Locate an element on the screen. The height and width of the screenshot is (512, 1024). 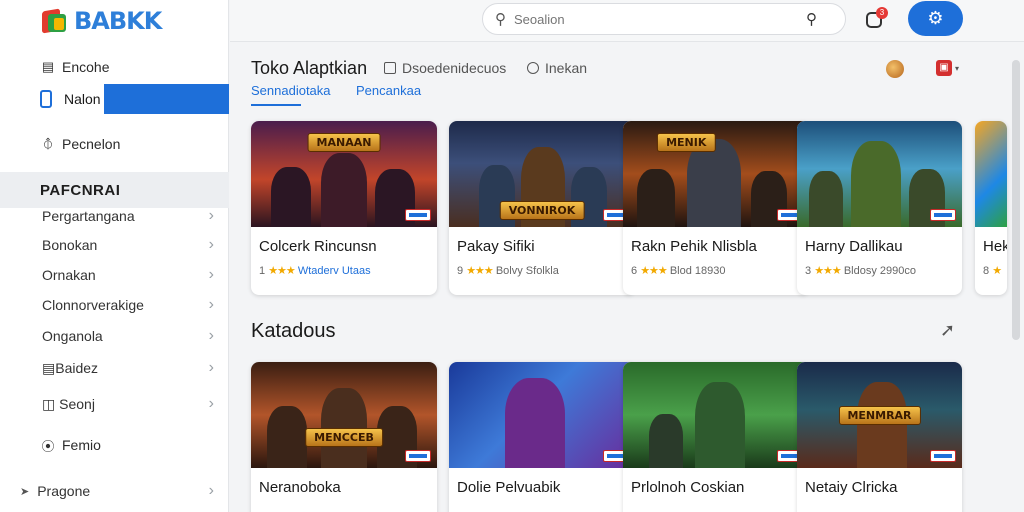
category-item: Clonnorverakige › is located at coordinates (128, 305).